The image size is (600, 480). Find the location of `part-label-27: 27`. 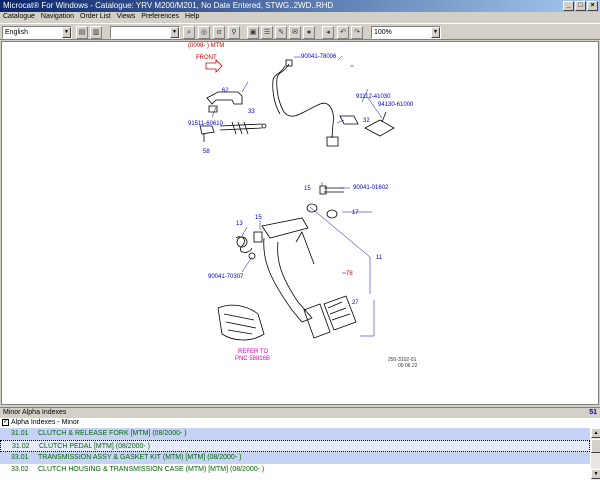

part-label-27: 27 is located at coordinates (355, 303).